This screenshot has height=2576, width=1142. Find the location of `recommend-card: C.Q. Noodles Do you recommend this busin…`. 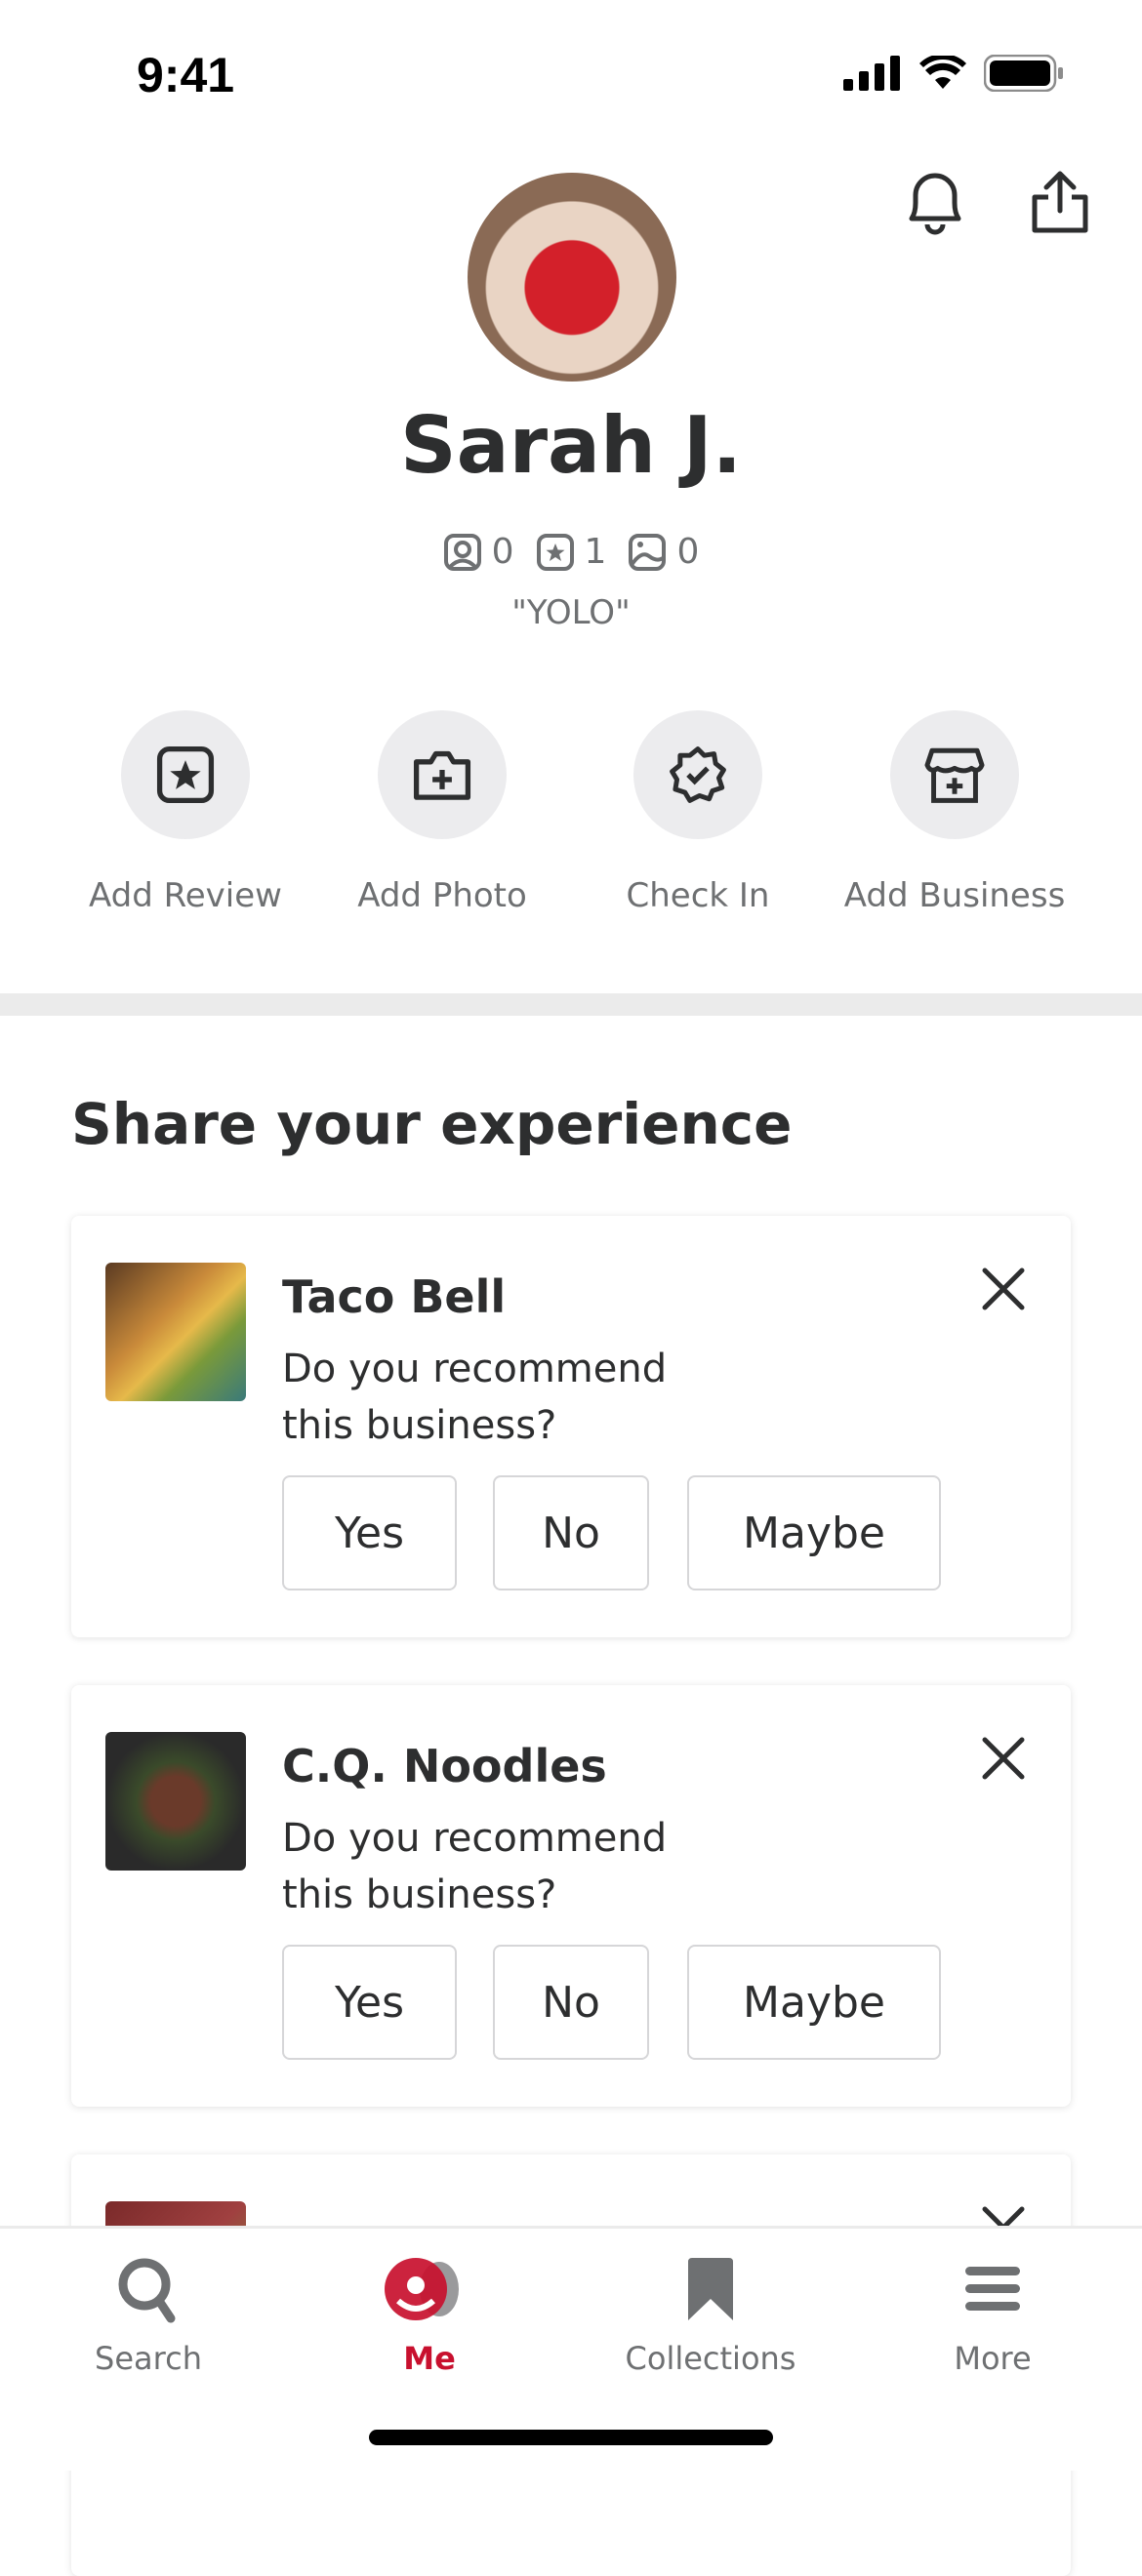

recommend-card: C.Q. Noodles Do you recommend this busin… is located at coordinates (571, 1896).